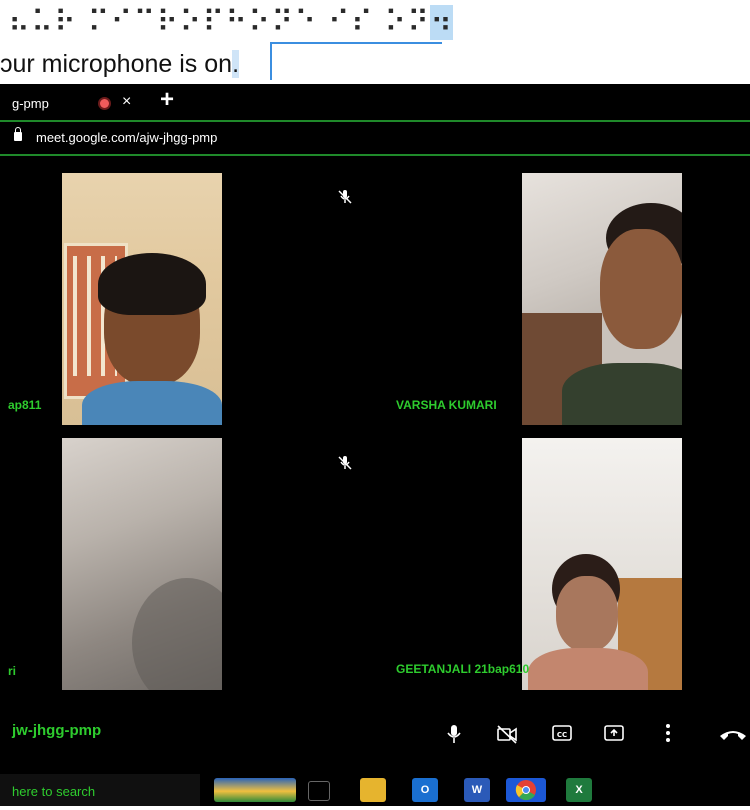 The height and width of the screenshot is (810, 750). Describe the element at coordinates (319, 791) in the screenshot. I see `task-view-icon` at that location.